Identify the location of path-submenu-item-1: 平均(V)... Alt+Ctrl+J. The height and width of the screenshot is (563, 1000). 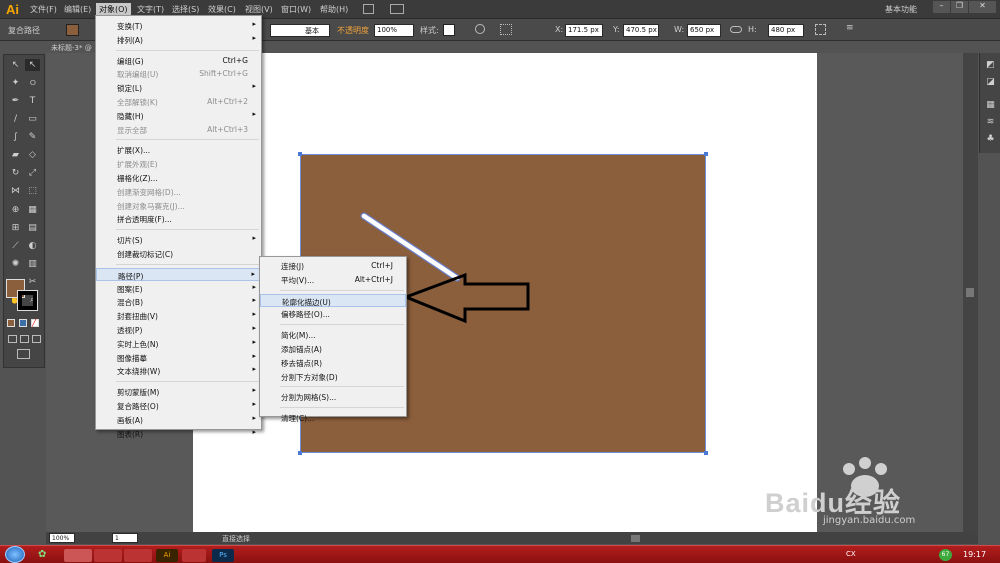
(333, 279).